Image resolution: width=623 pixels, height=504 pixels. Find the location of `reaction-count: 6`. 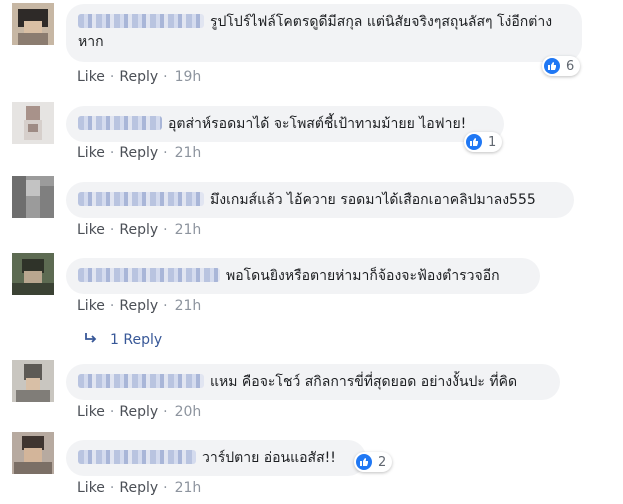

reaction-count: 6 is located at coordinates (561, 66).